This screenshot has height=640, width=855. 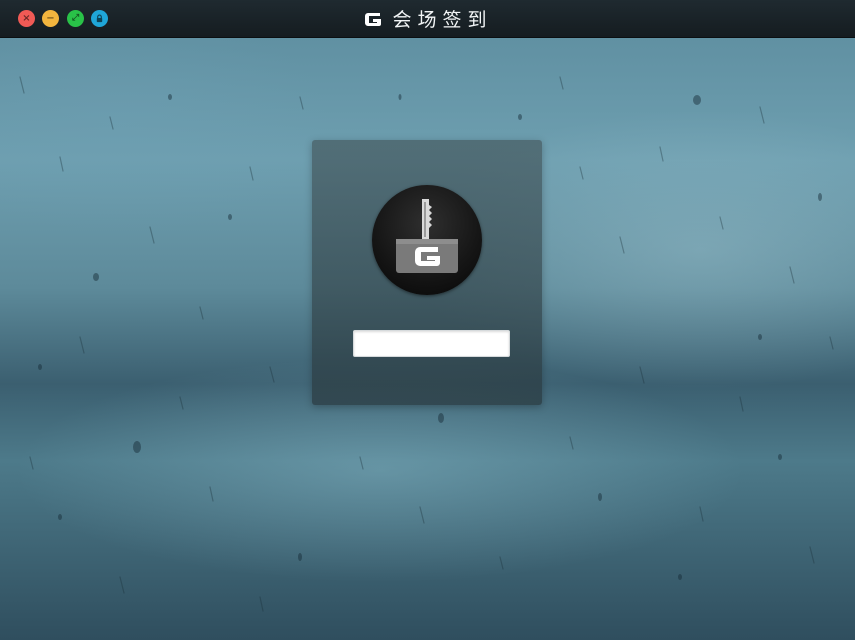 I want to click on key-logo-avatar, so click(x=427, y=240).